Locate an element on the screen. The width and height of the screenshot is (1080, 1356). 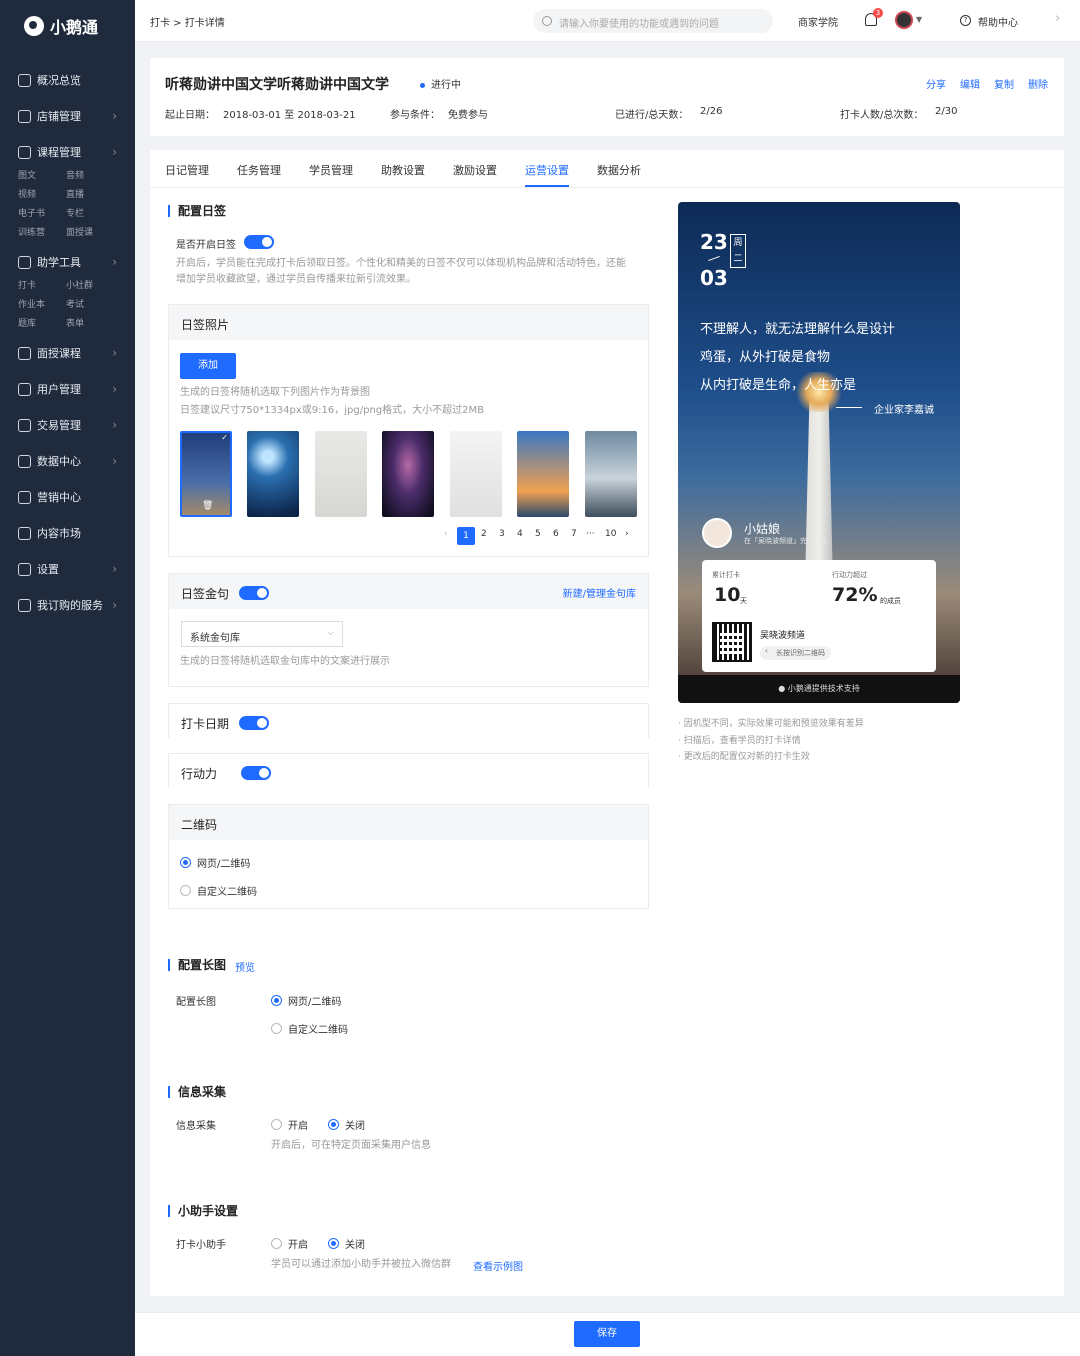
tools-submenu: 打卡 小社群 作业本 考试 题库 表单 is located at coordinates (67, 303).